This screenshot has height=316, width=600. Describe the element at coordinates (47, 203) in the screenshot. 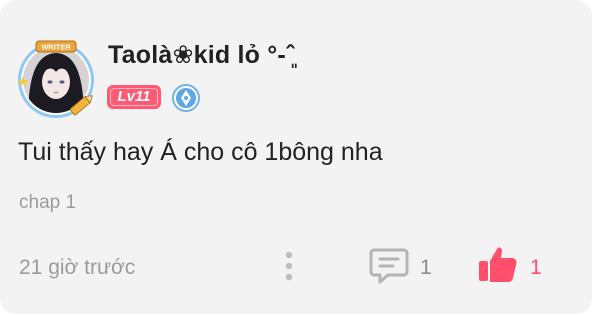

I see `chapter-link: chap 1` at that location.